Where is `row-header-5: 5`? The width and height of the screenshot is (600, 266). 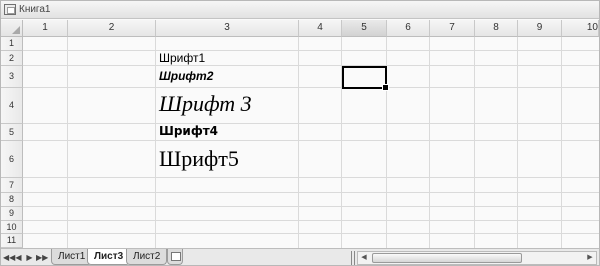
row-header-5: 5 is located at coordinates (12, 132).